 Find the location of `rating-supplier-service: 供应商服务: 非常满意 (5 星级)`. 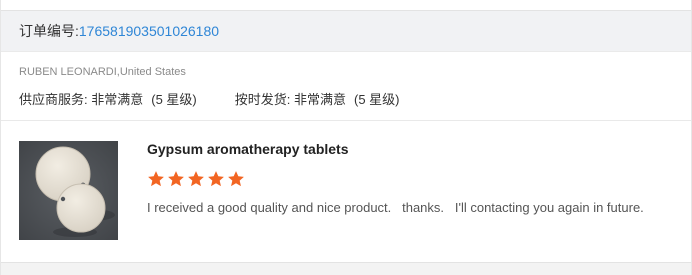

rating-supplier-service: 供应商服务: 非常满意 (5 星级) is located at coordinates (108, 98).